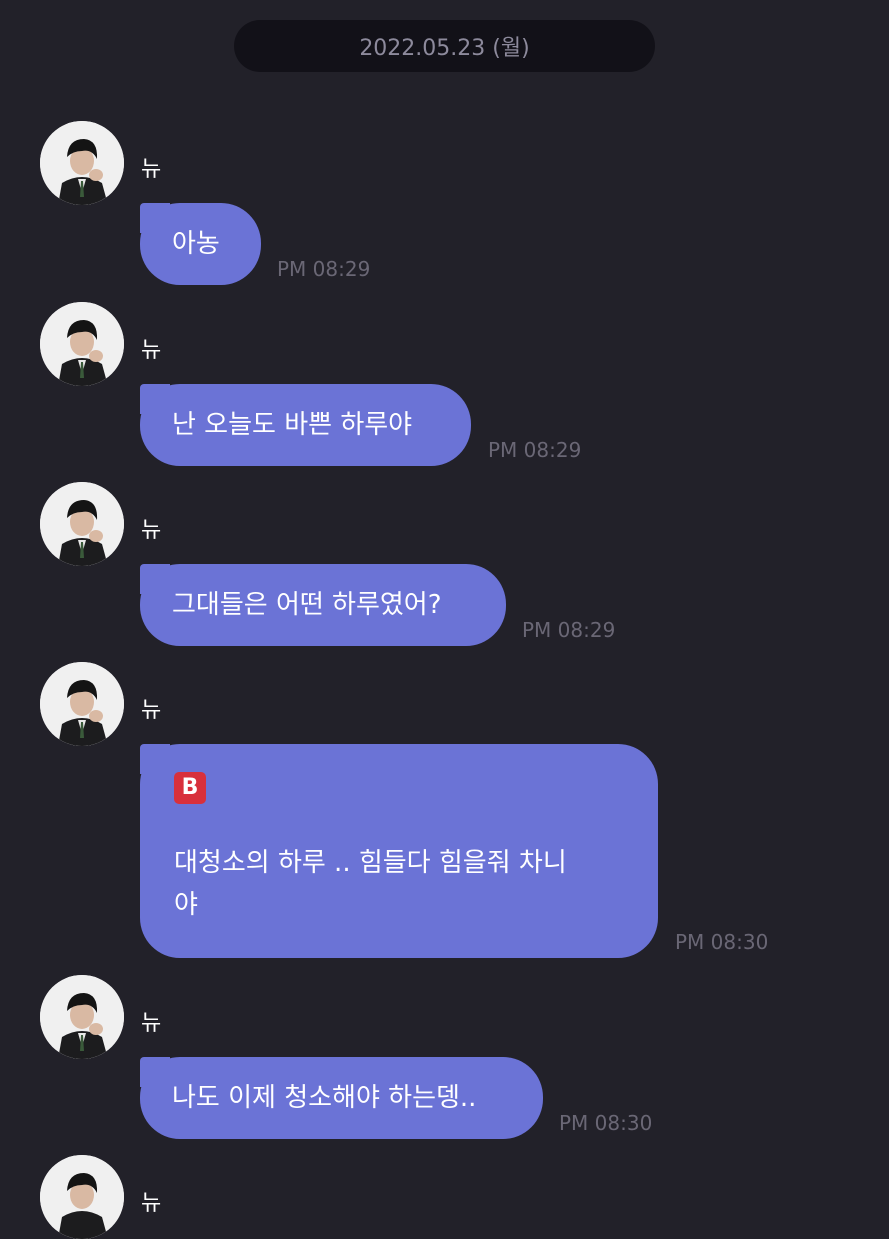  I want to click on message-text-line-2: 야, so click(186, 905).